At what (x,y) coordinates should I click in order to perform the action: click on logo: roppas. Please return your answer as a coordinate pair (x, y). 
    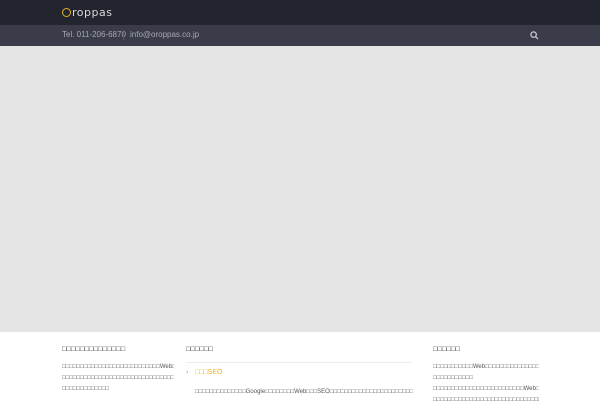
    Looking at the image, I should click on (87, 12).